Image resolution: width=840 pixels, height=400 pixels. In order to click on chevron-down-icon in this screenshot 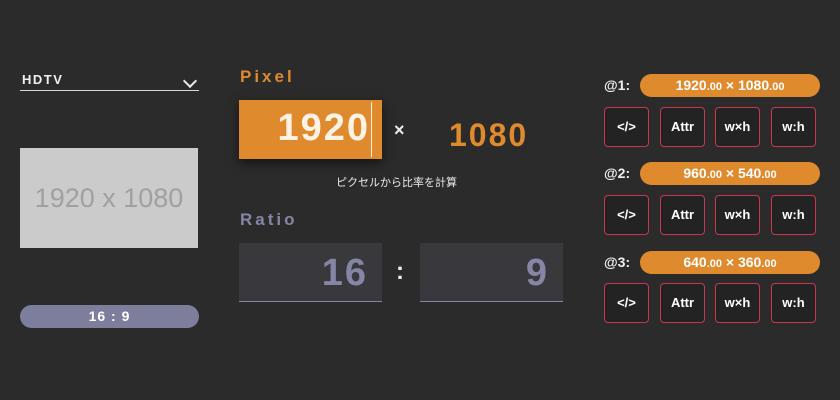, I will do `click(190, 81)`.